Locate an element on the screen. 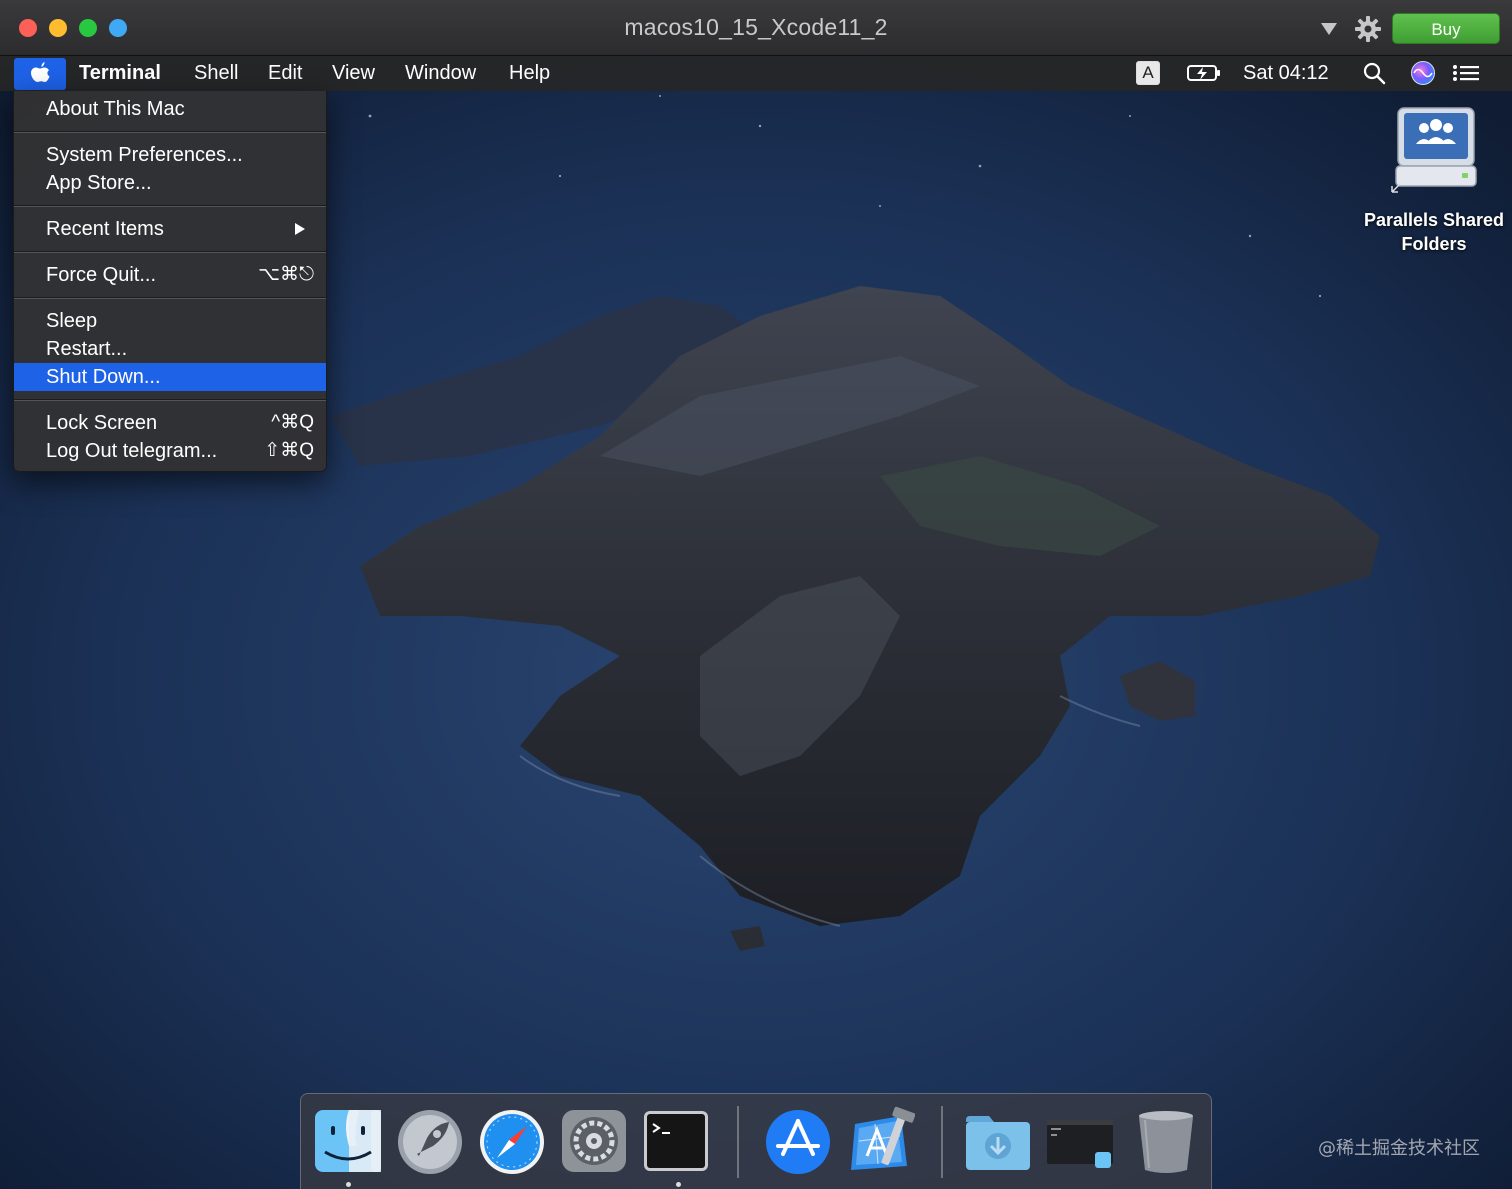 The width and height of the screenshot is (1512, 1189). gear-icon is located at coordinates (1368, 29).